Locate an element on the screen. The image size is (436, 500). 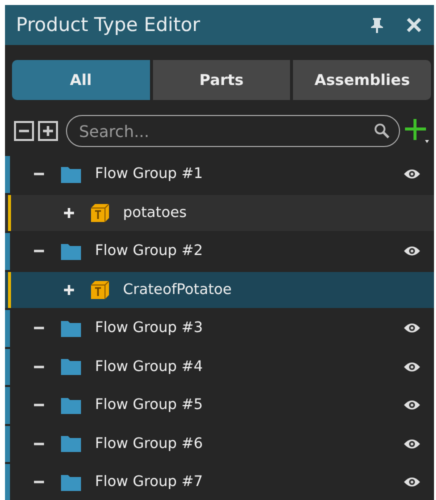
group-label: Flow Group #1 is located at coordinates (149, 174).